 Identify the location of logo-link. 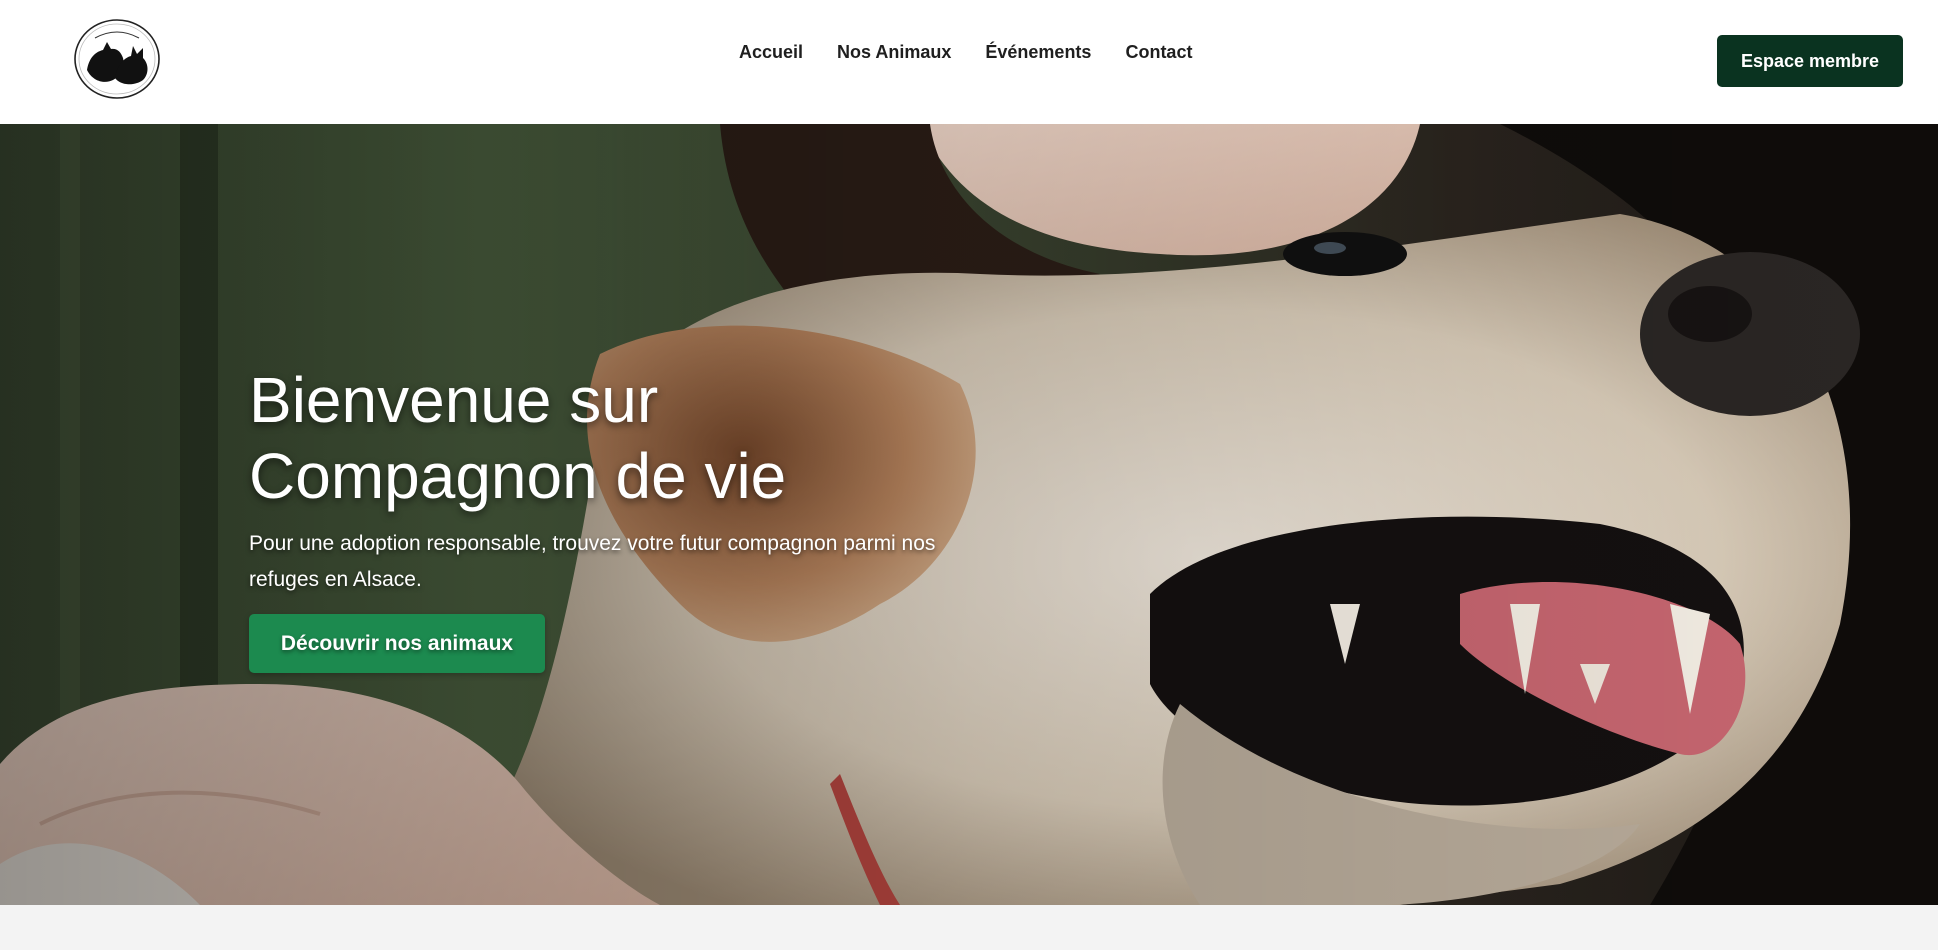
(117, 59).